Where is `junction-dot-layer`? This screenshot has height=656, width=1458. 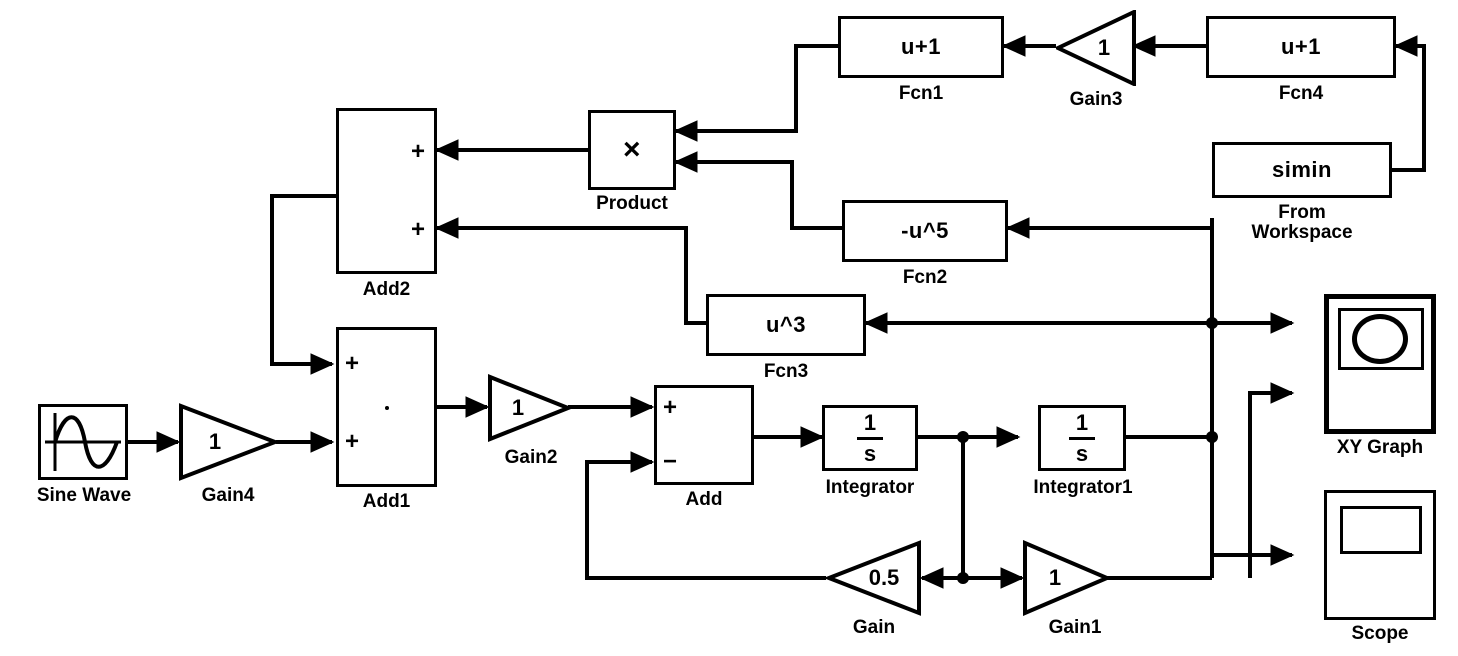
junction-dot-layer is located at coordinates (1087, 450).